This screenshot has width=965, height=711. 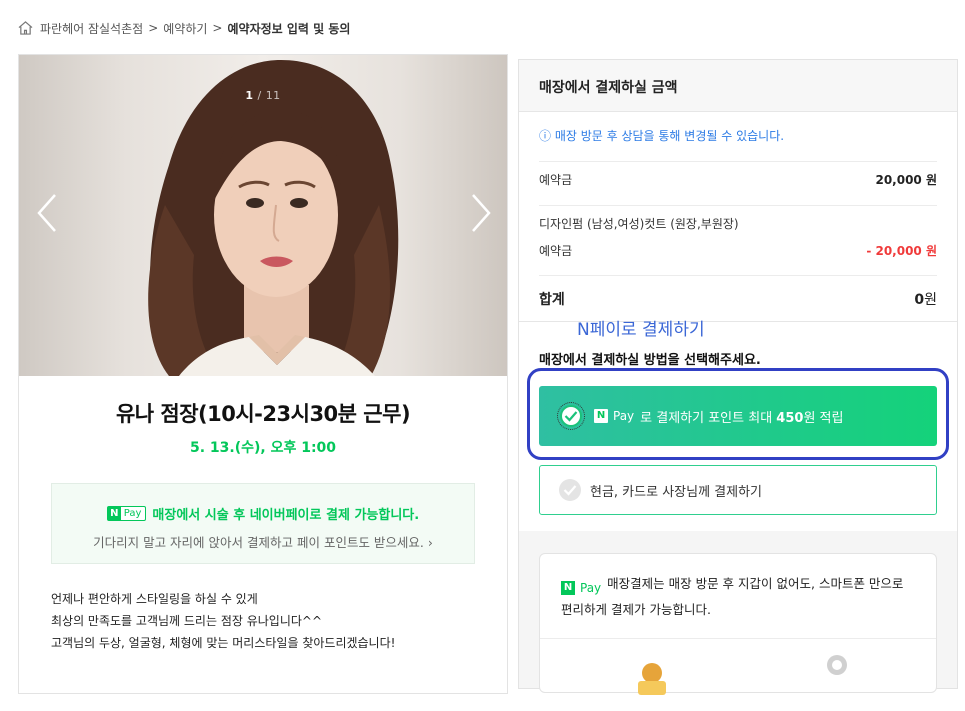 I want to click on cash-option-label: 현금, 카드로 사장님께 결제하기, so click(x=676, y=492).